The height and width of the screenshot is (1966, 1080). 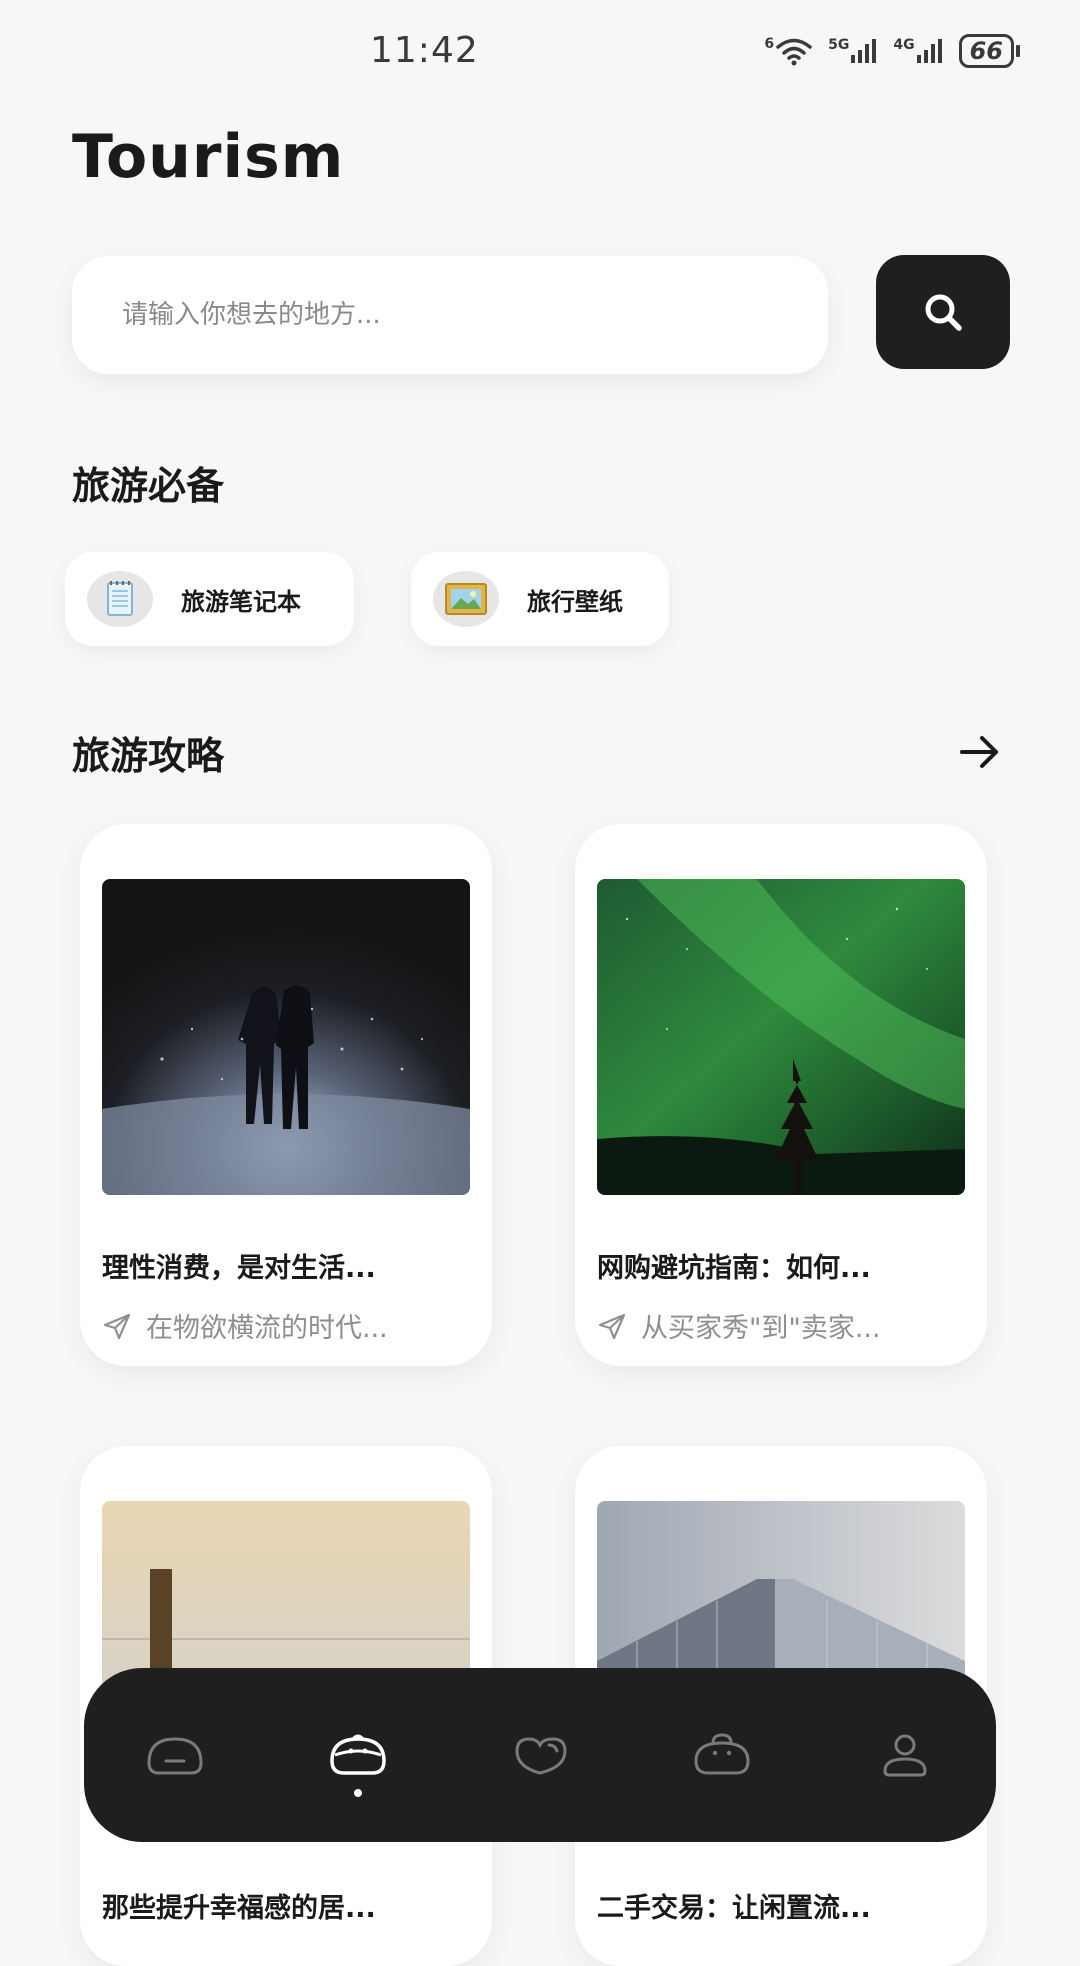 What do you see at coordinates (986, 51) in the screenshot?
I see `battery-level: 66` at bounding box center [986, 51].